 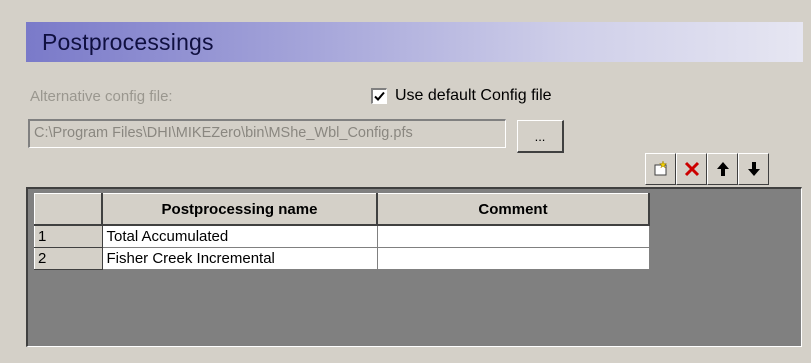 I want to click on table-toolbar, so click(x=707, y=169).